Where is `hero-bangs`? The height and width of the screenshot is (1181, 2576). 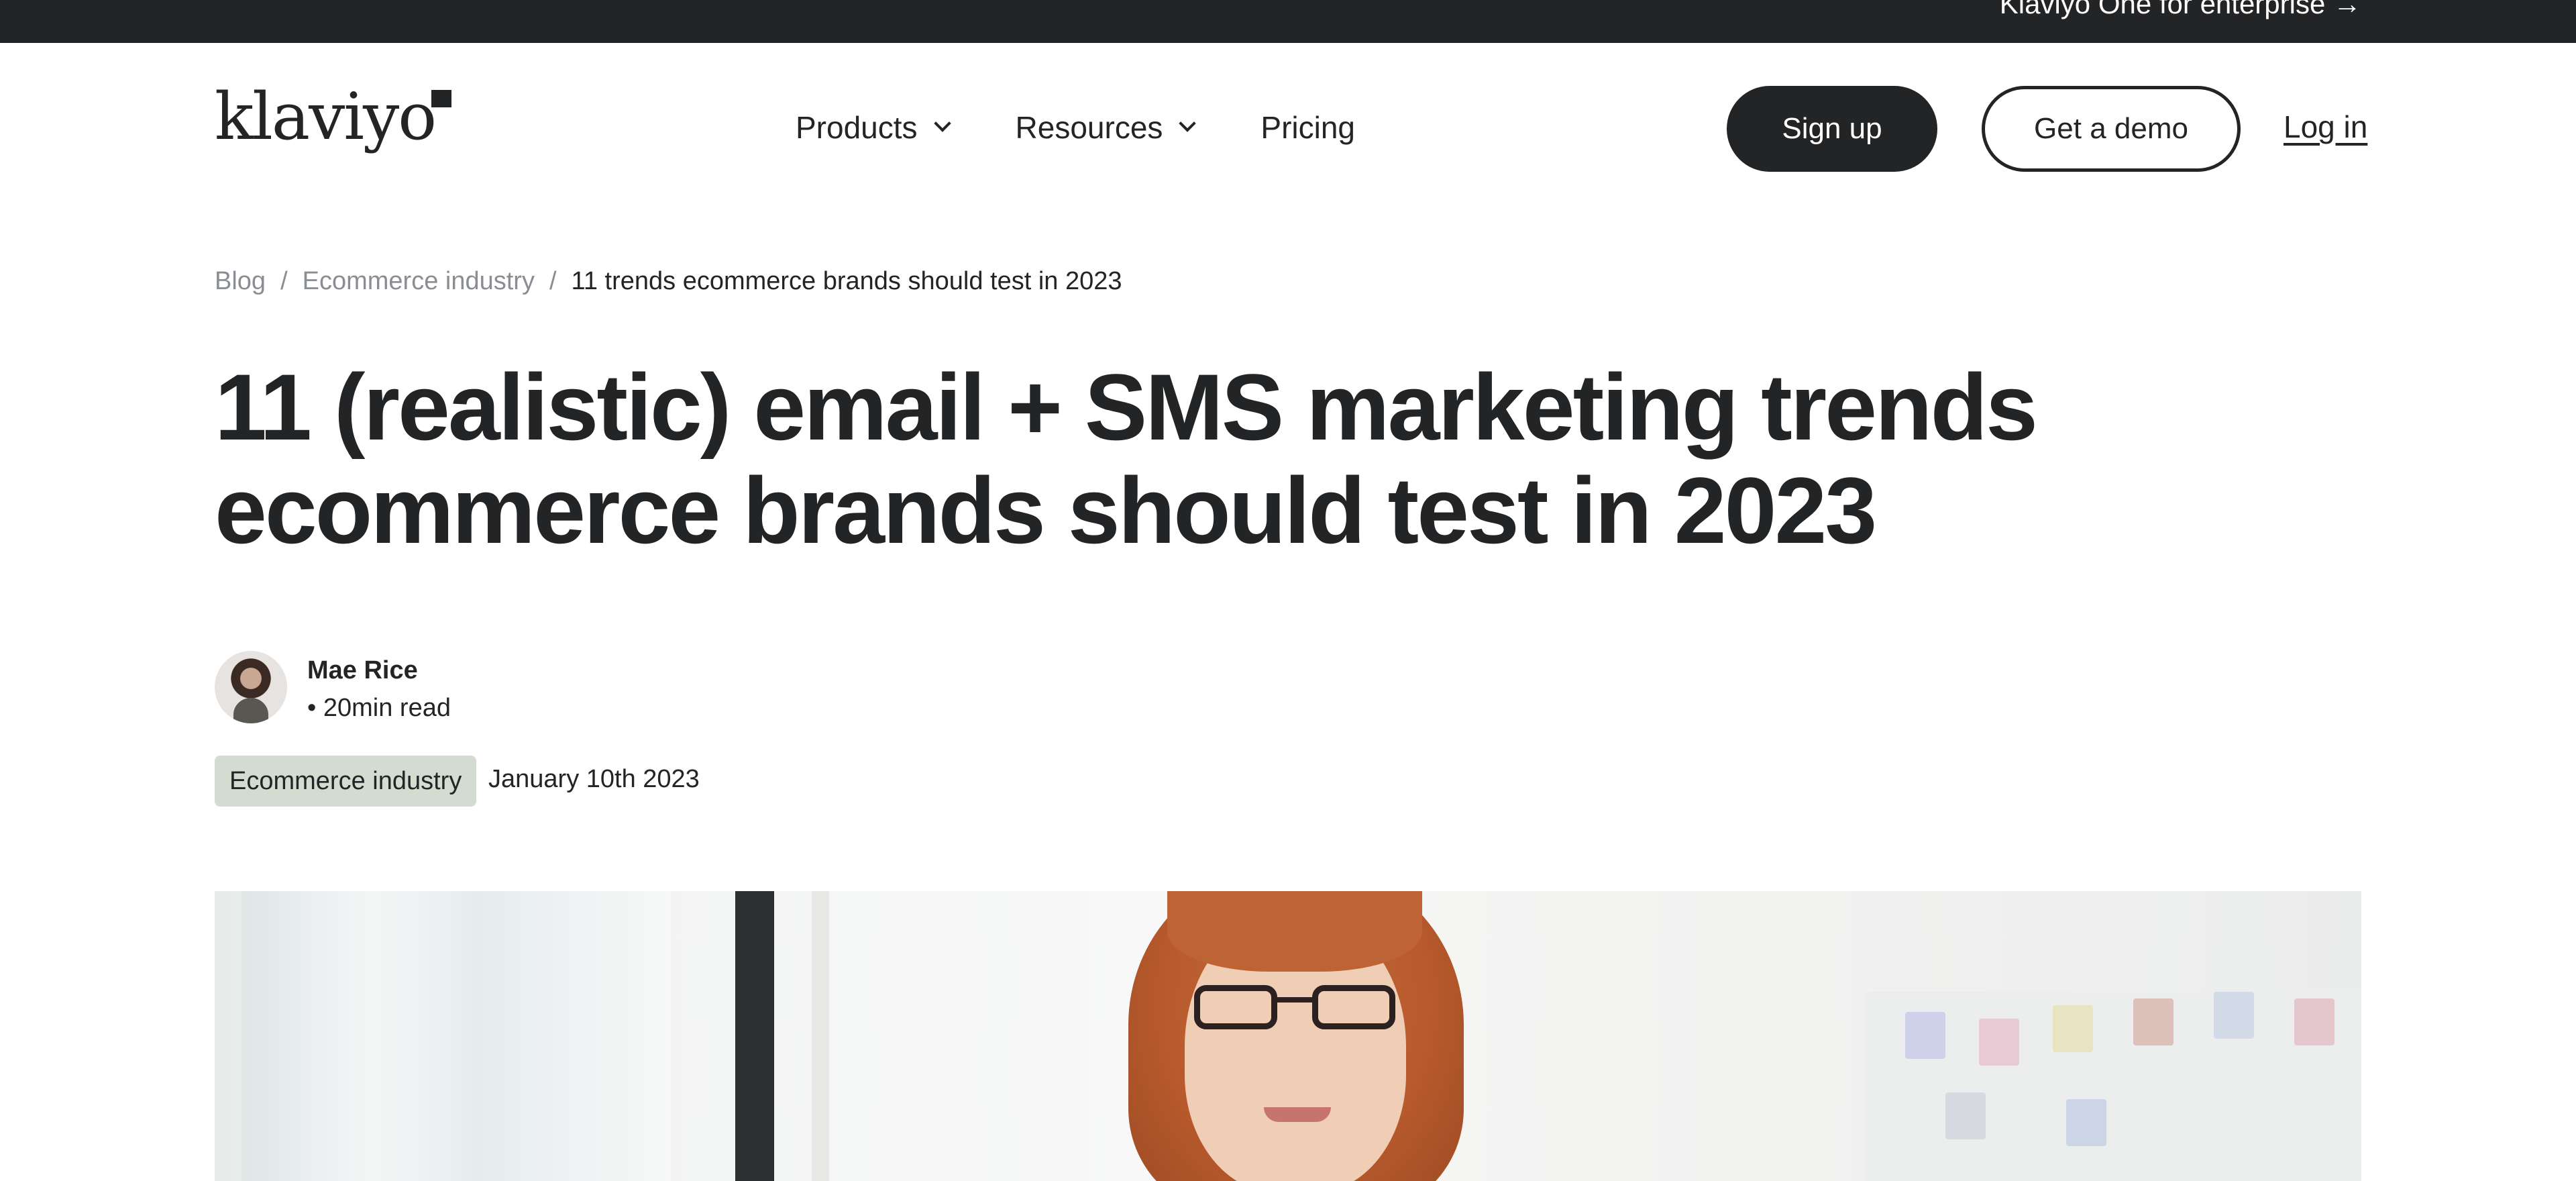
hero-bangs is located at coordinates (1294, 932).